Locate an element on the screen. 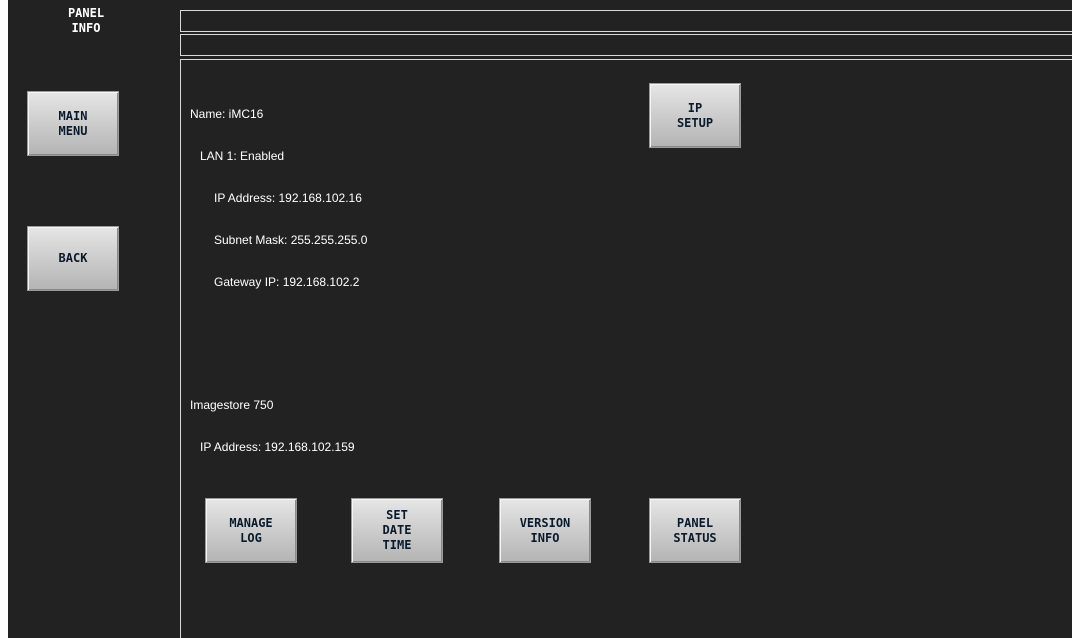  version-info-button: VERSION INFO is located at coordinates (545, 530).